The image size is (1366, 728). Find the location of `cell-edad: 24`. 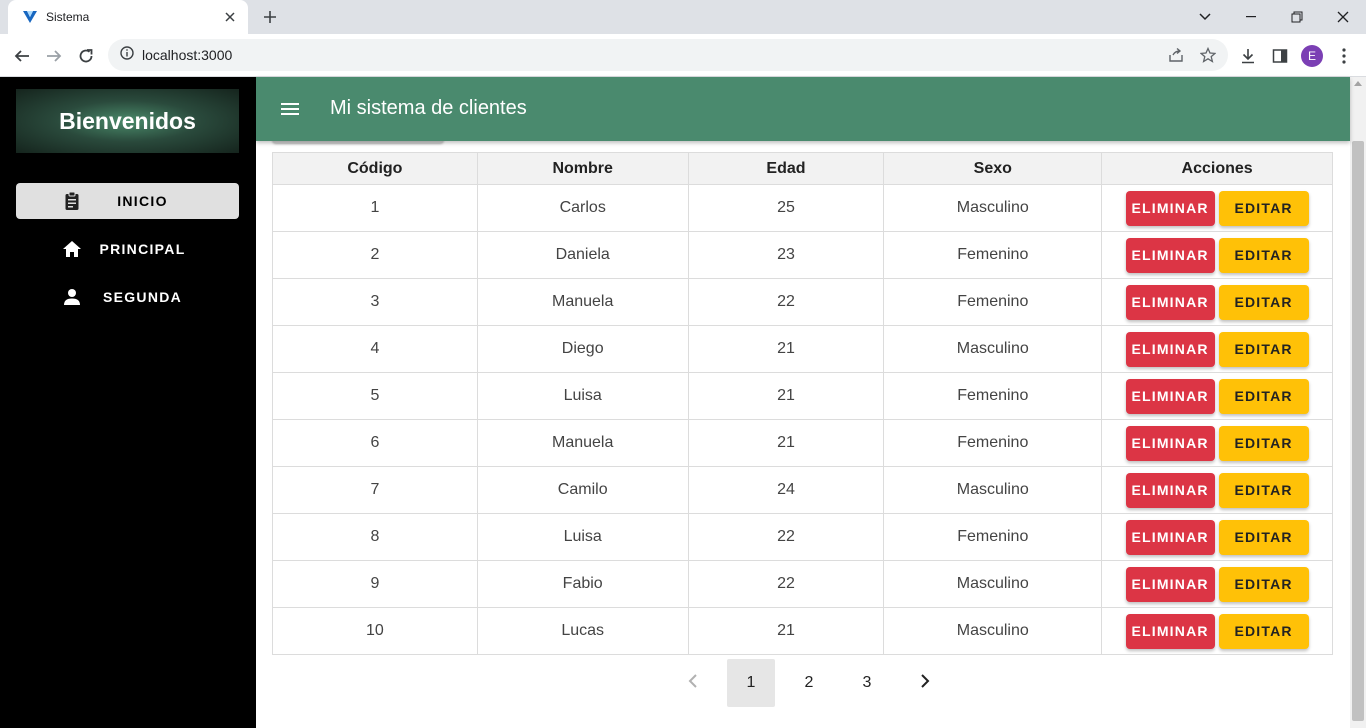

cell-edad: 24 is located at coordinates (786, 490).